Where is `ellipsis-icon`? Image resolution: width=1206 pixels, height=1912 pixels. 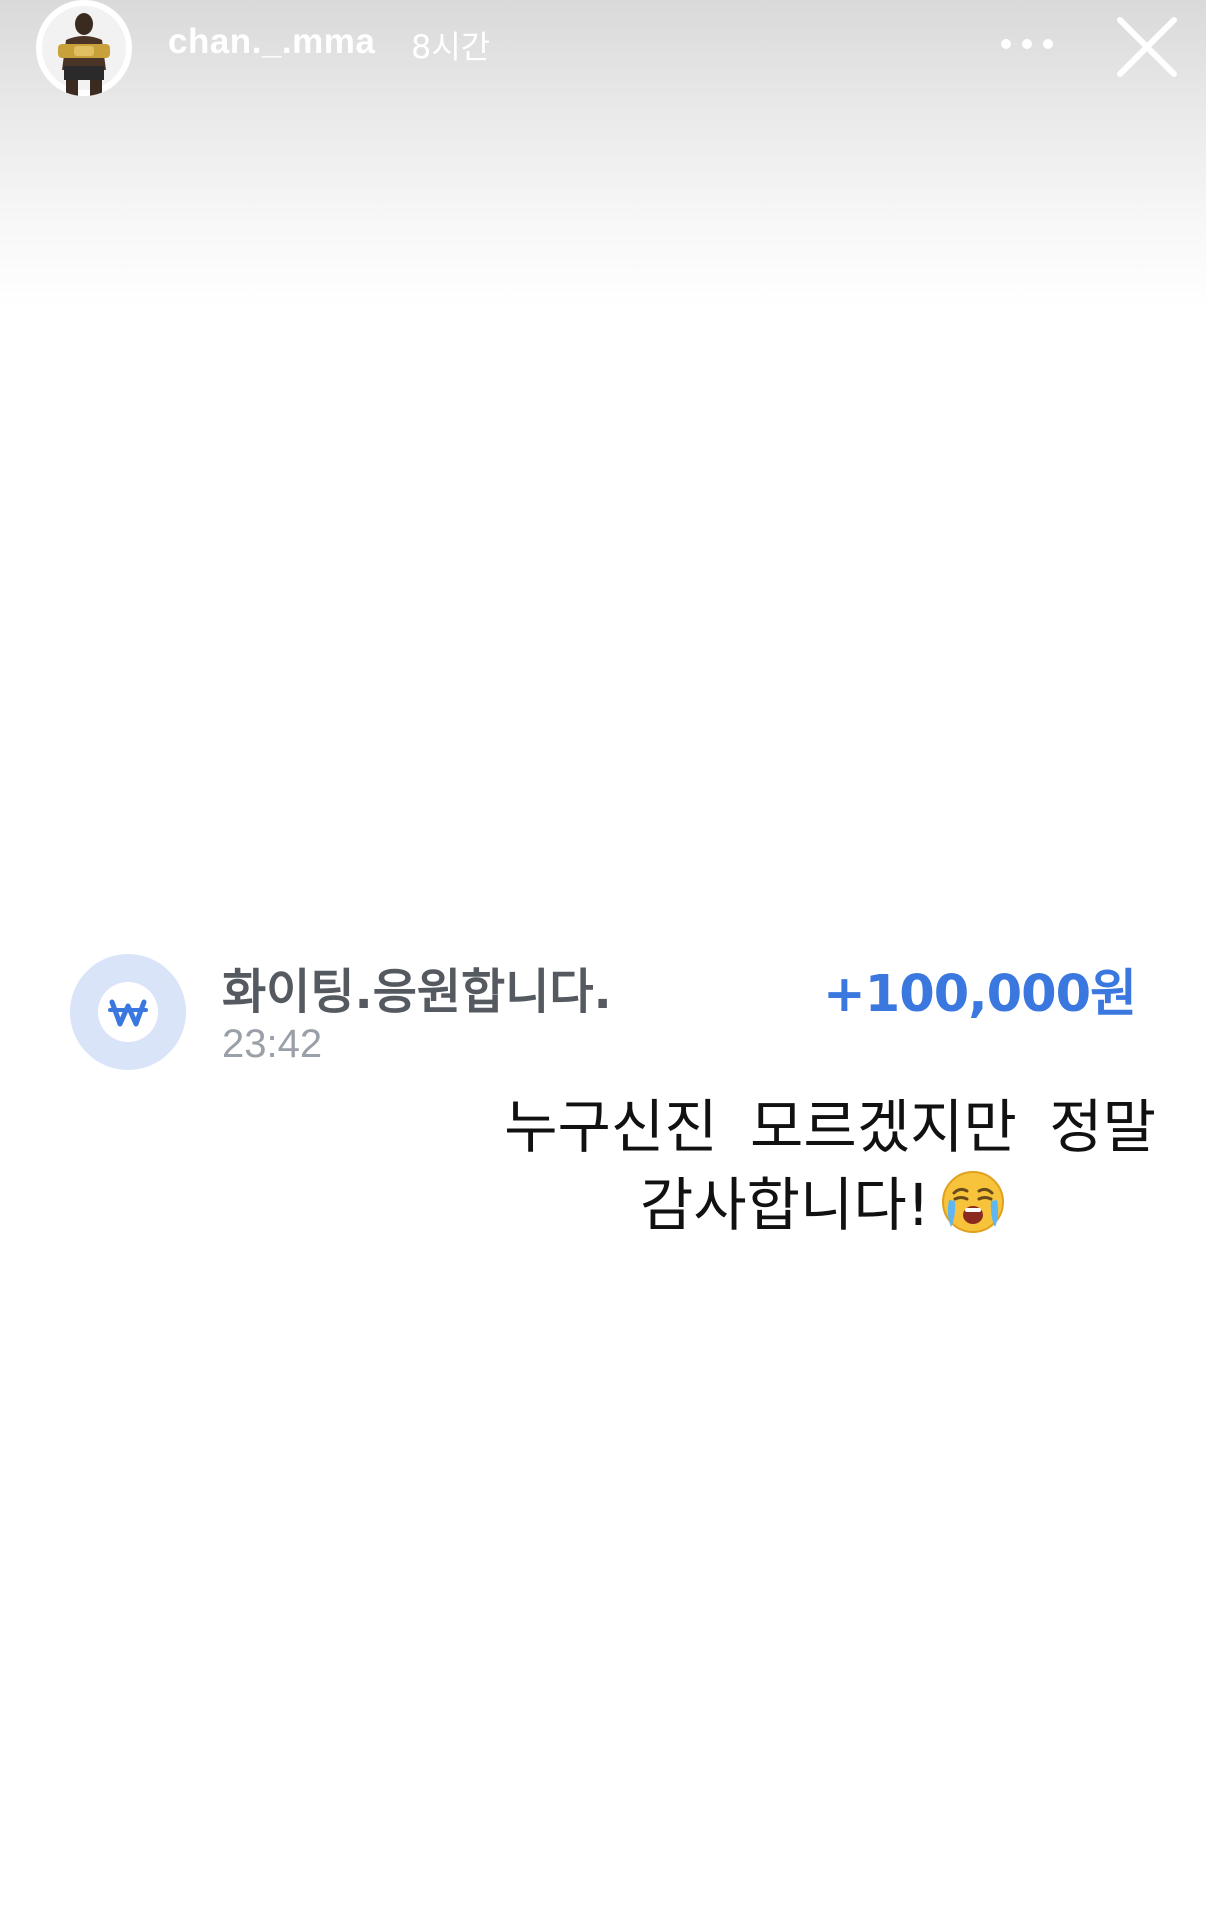 ellipsis-icon is located at coordinates (1027, 44).